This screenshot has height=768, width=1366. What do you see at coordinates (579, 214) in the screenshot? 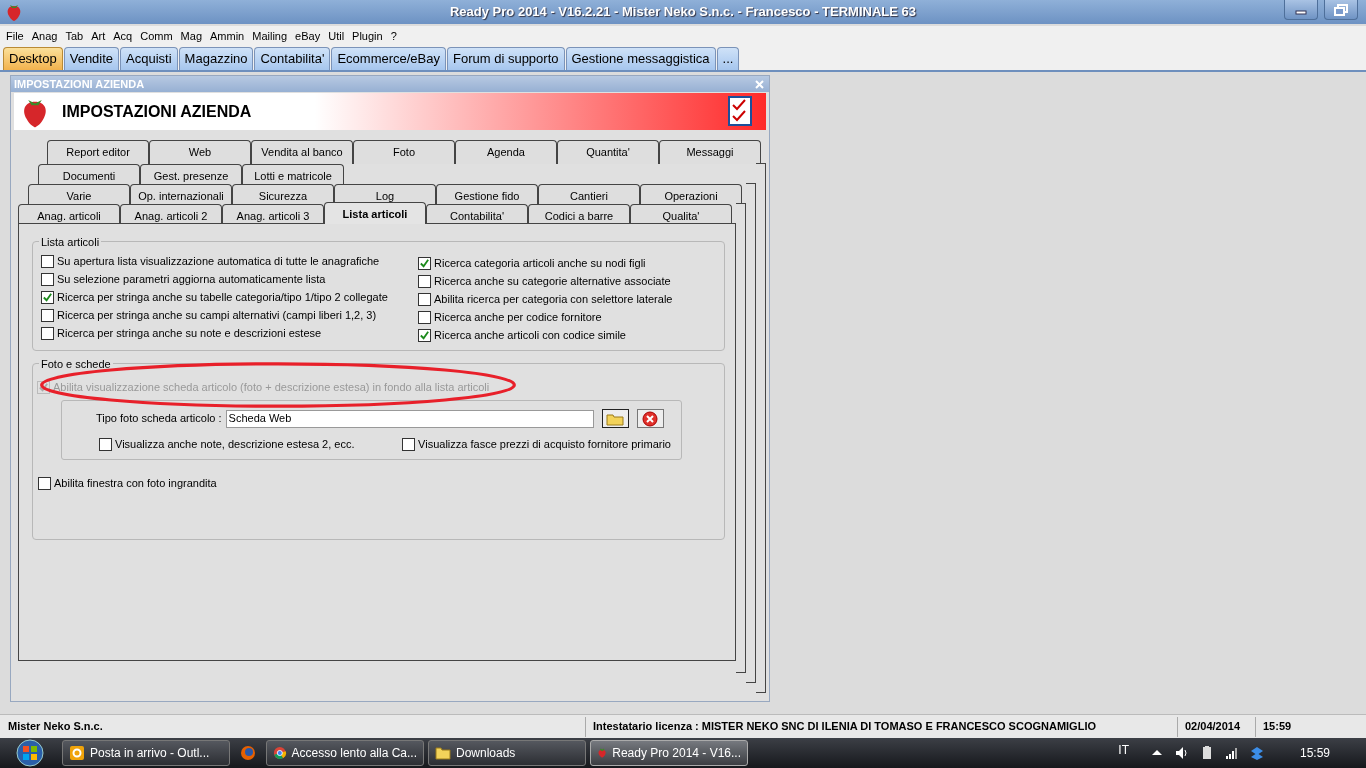
I see `tab: Codici a barre` at bounding box center [579, 214].